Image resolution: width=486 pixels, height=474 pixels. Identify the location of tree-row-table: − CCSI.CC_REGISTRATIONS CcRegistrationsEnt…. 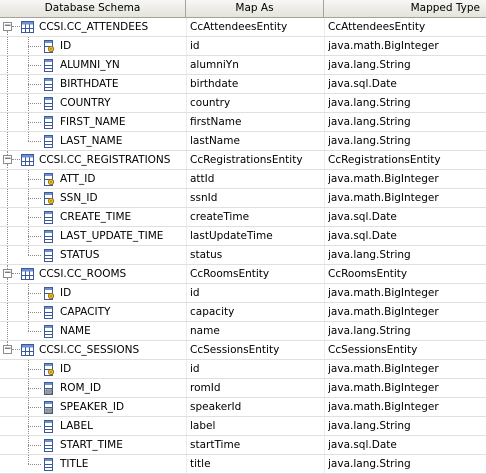
(243, 160).